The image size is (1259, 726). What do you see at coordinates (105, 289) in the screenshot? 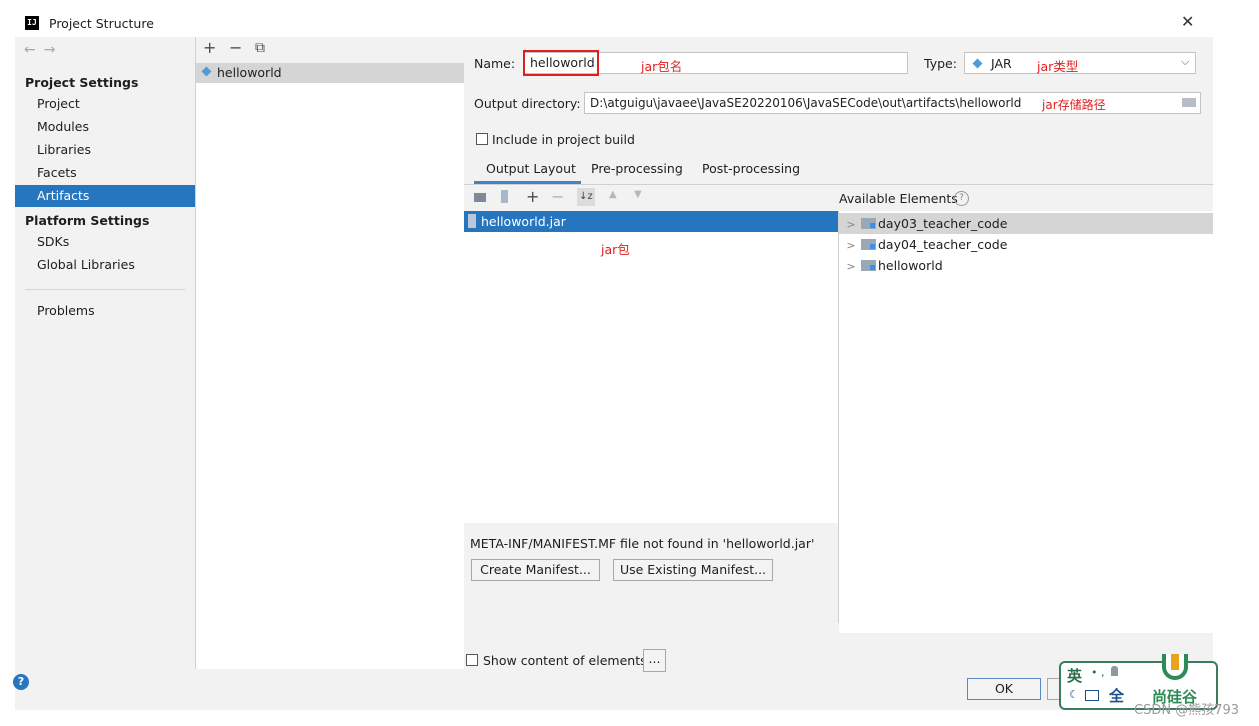
I see `sidebar-divider` at bounding box center [105, 289].